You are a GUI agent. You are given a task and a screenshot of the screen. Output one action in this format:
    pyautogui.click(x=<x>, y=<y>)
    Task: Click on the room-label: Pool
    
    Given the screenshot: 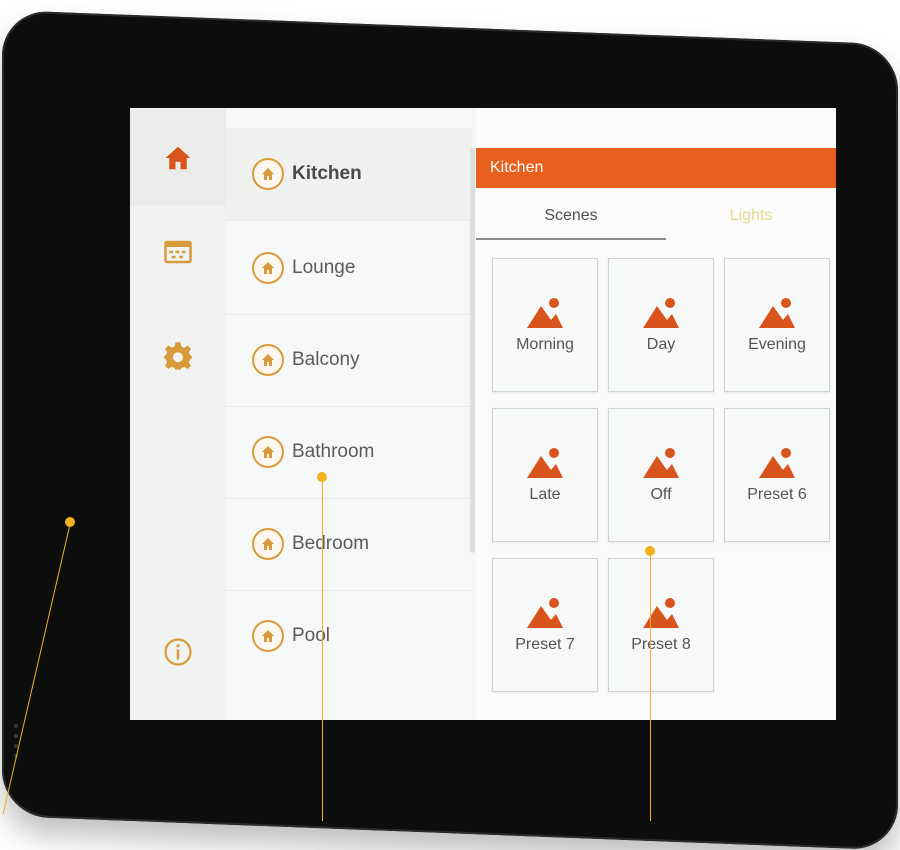 What is the action you would take?
    pyautogui.click(x=311, y=635)
    